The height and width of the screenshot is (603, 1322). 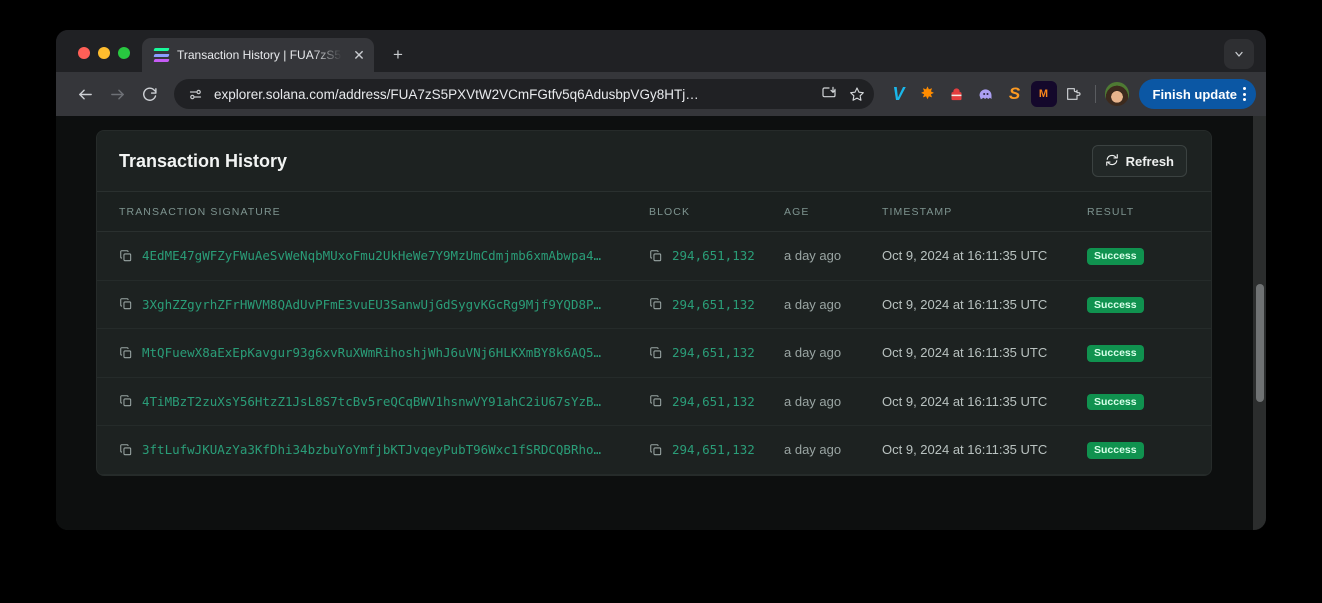 What do you see at coordinates (203, 160) in the screenshot?
I see `page-title: Transaction History` at bounding box center [203, 160].